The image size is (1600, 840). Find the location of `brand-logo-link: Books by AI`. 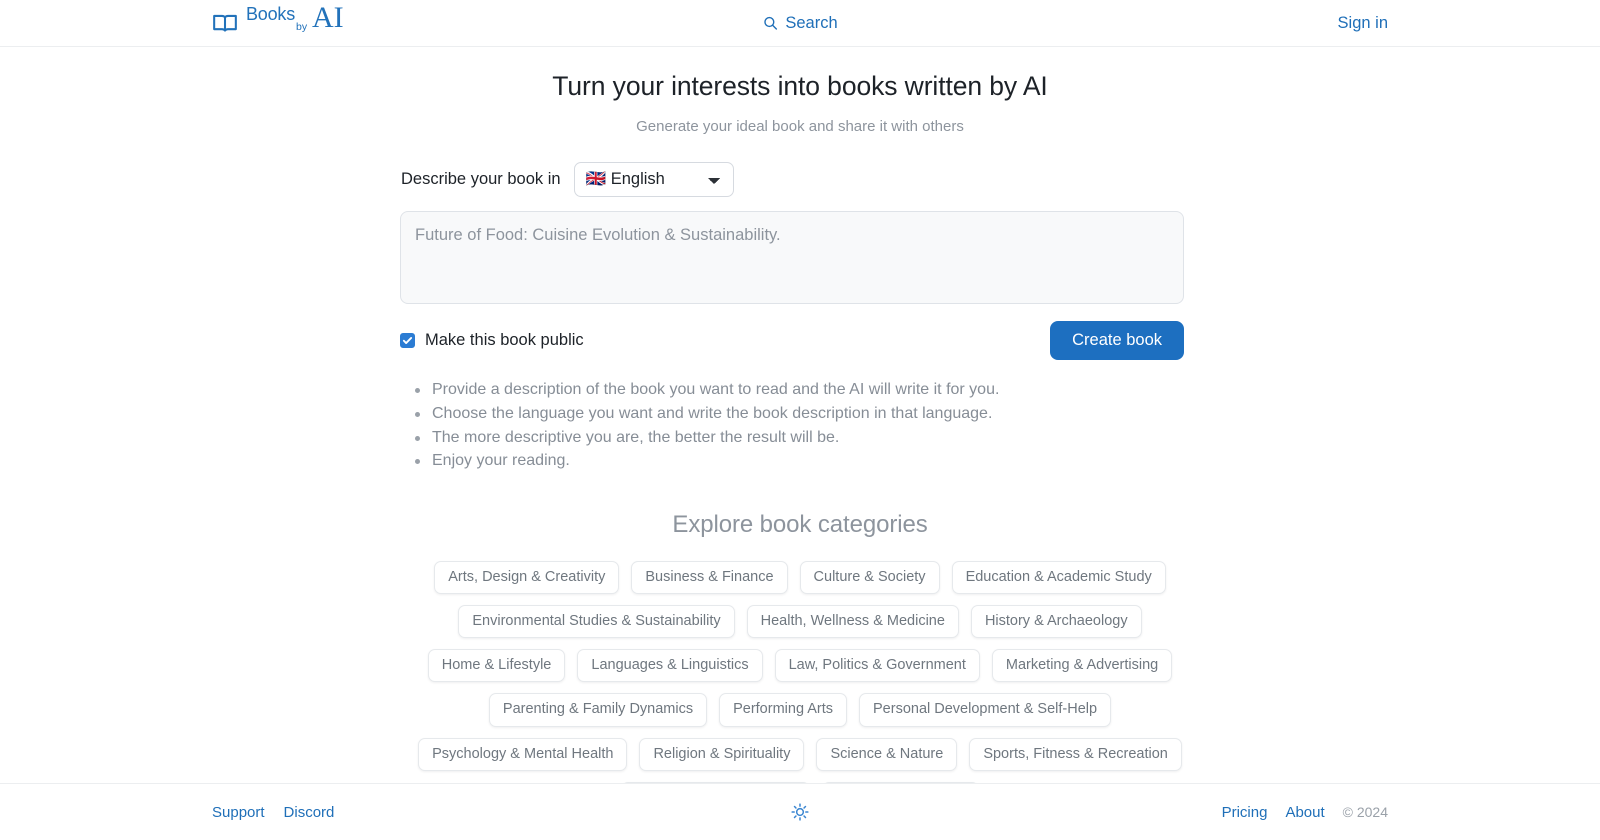

brand-logo-link: Books by AI is located at coordinates (280, 21).